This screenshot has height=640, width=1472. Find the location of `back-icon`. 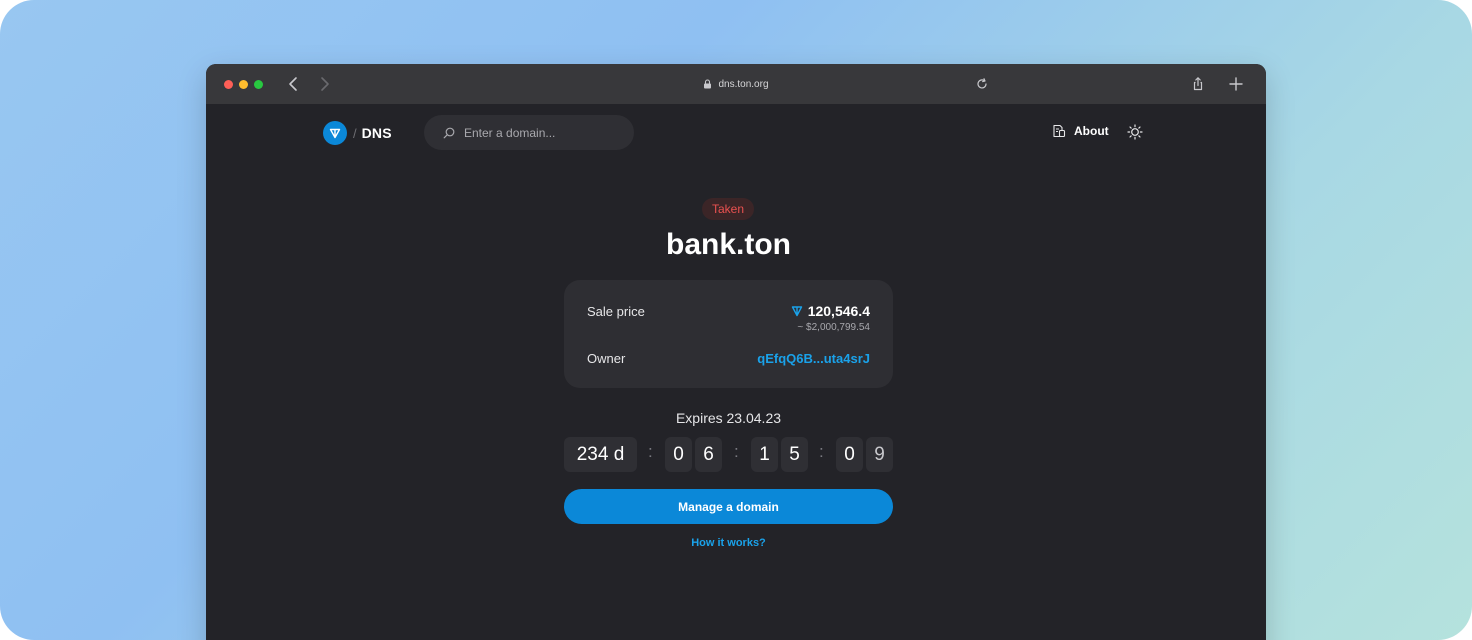

back-icon is located at coordinates (294, 84).